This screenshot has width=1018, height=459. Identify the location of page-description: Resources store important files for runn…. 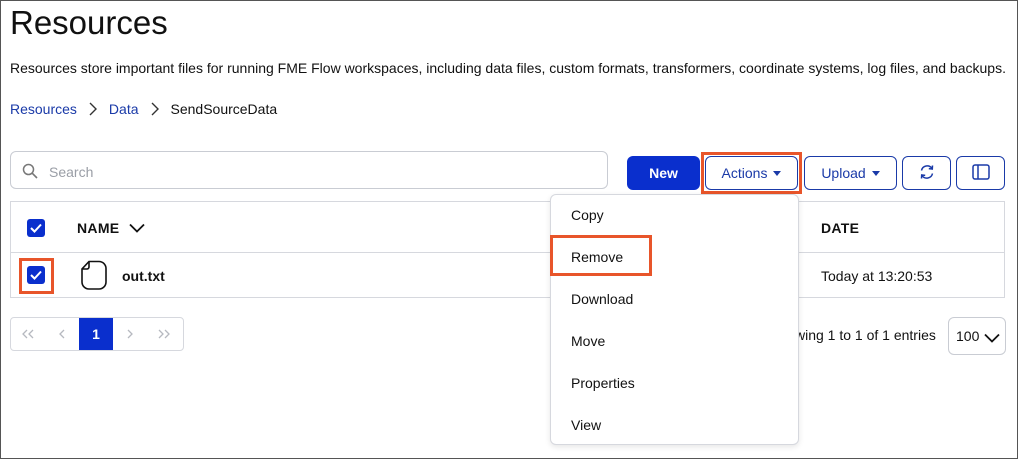
(508, 68).